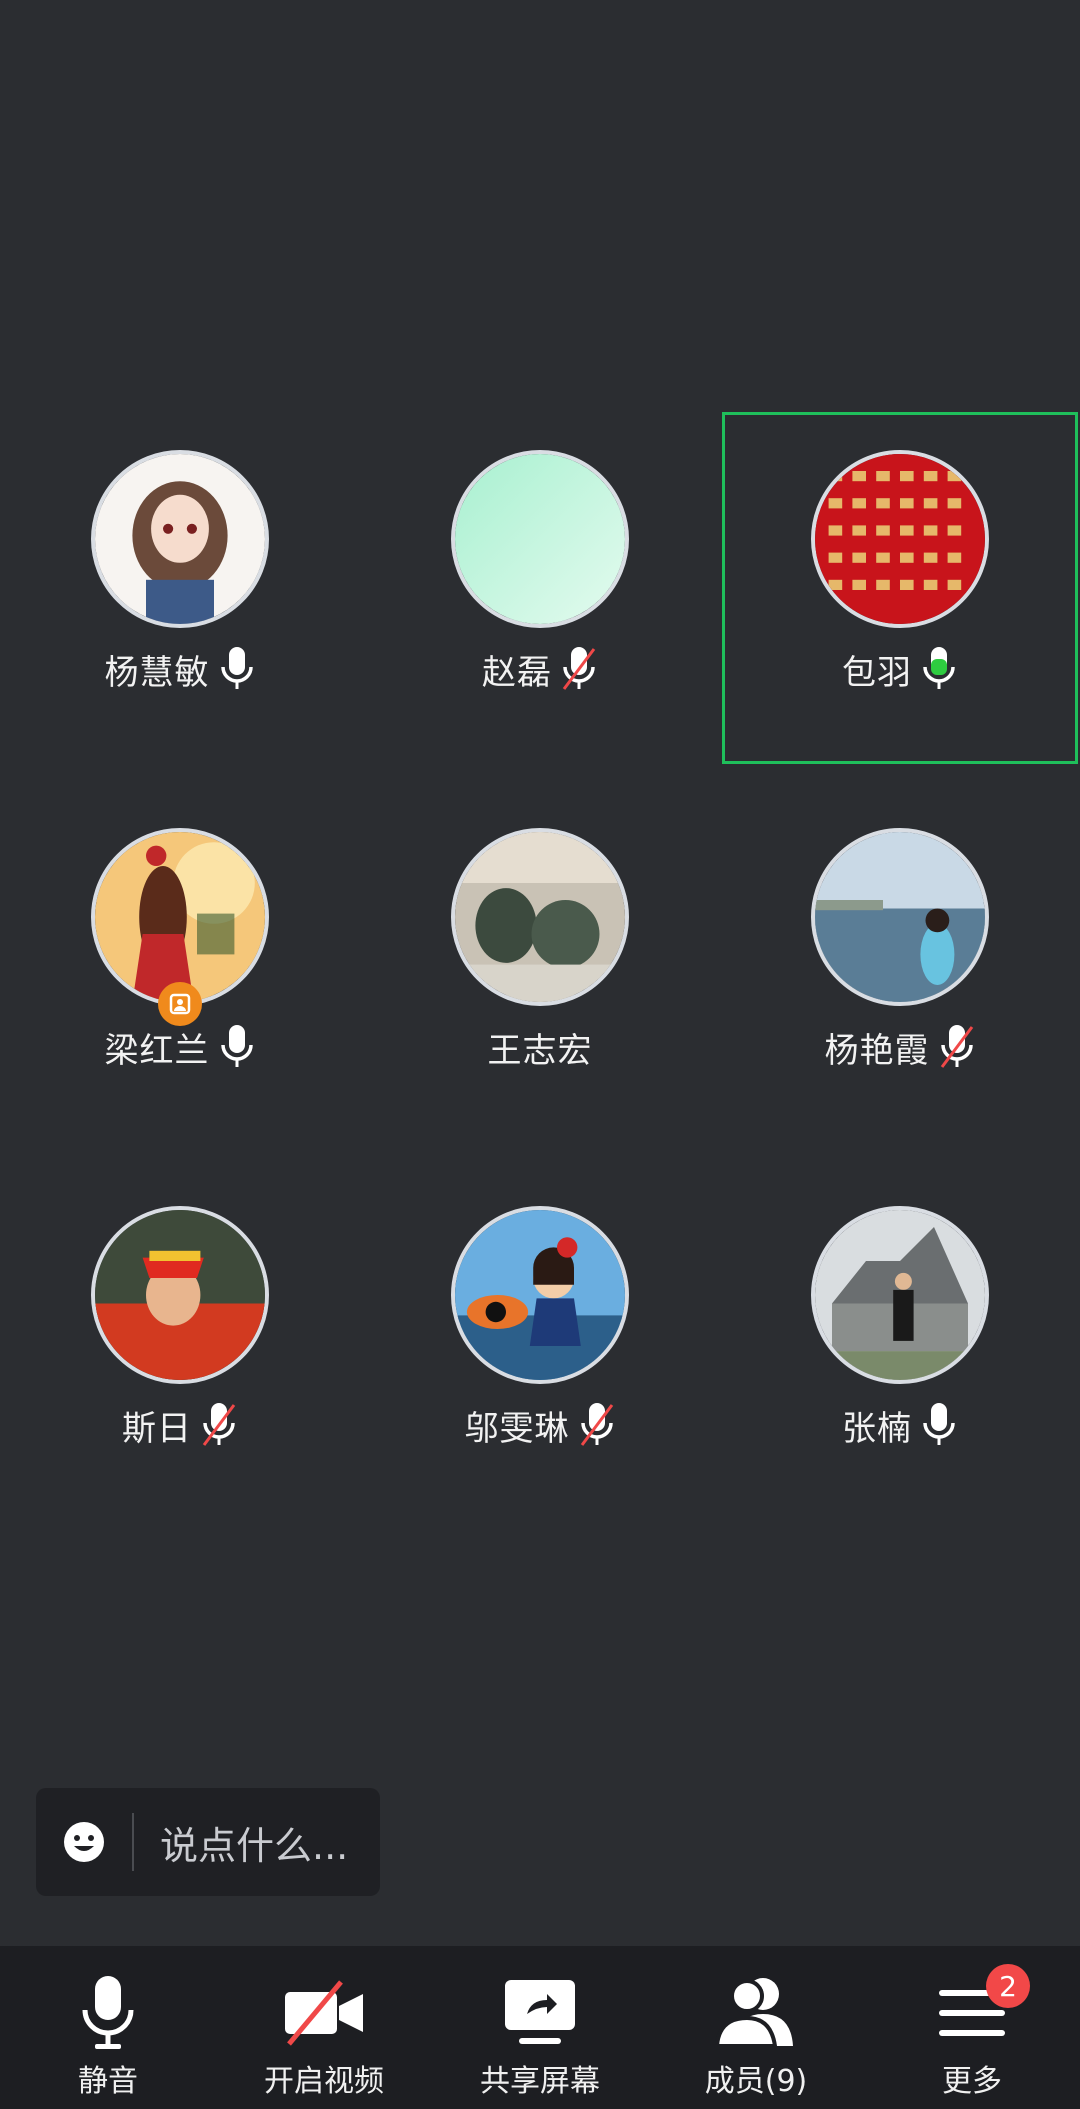 The width and height of the screenshot is (1080, 2109). I want to click on participant-tile: 梁红兰, so click(180, 966).